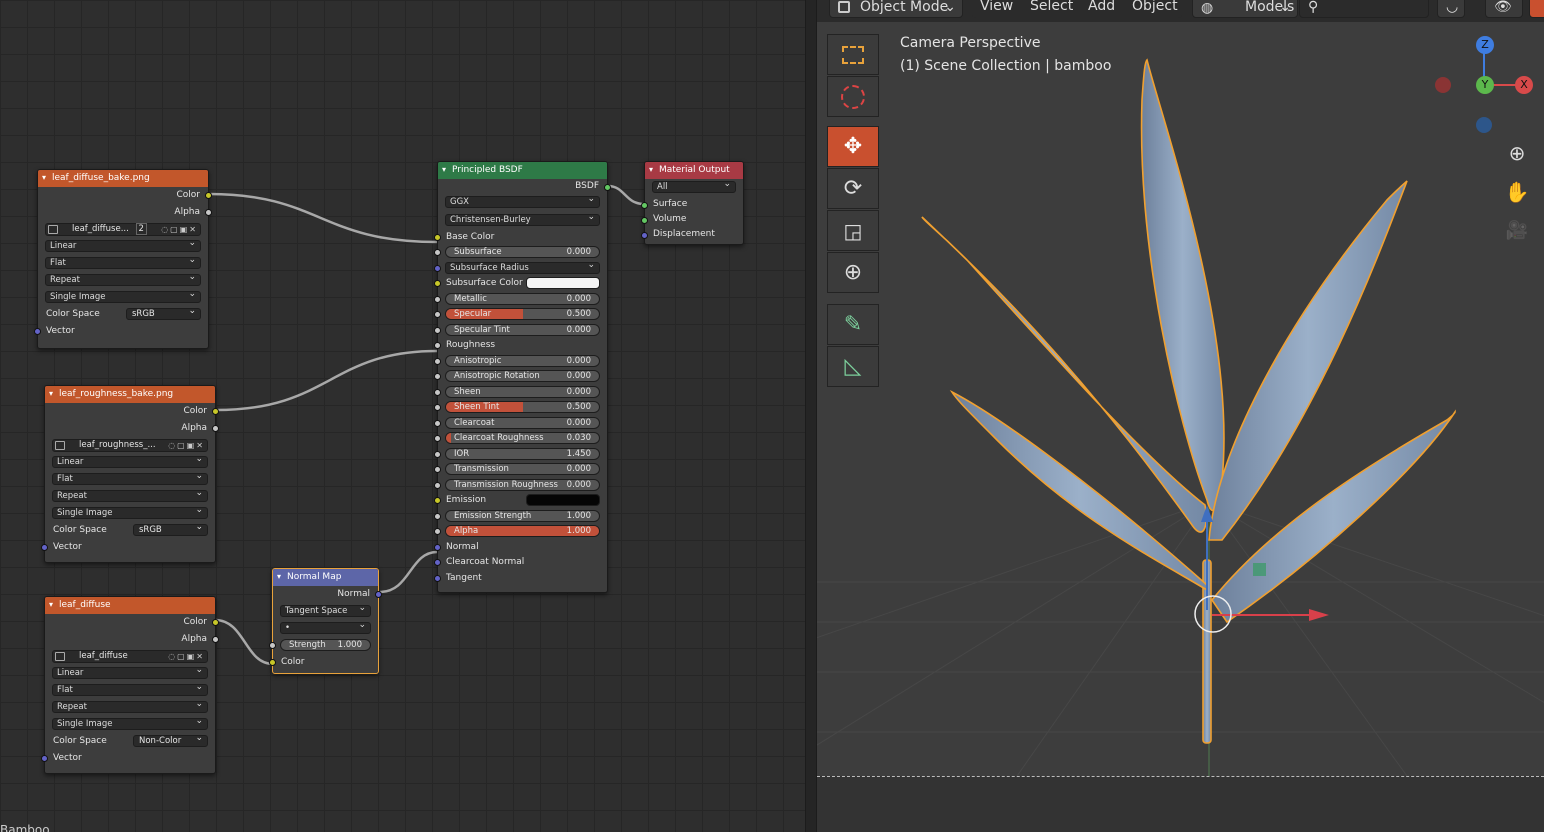 The width and height of the screenshot is (1544, 832). Describe the element at coordinates (130, 605) in the screenshot. I see `node-header: leaf_diffuse` at that location.